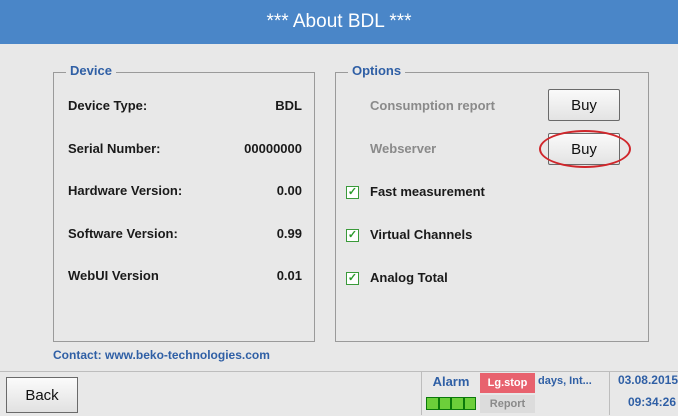 The image size is (678, 416). Describe the element at coordinates (108, 105) in the screenshot. I see `device-type-label: Device Type:` at that location.